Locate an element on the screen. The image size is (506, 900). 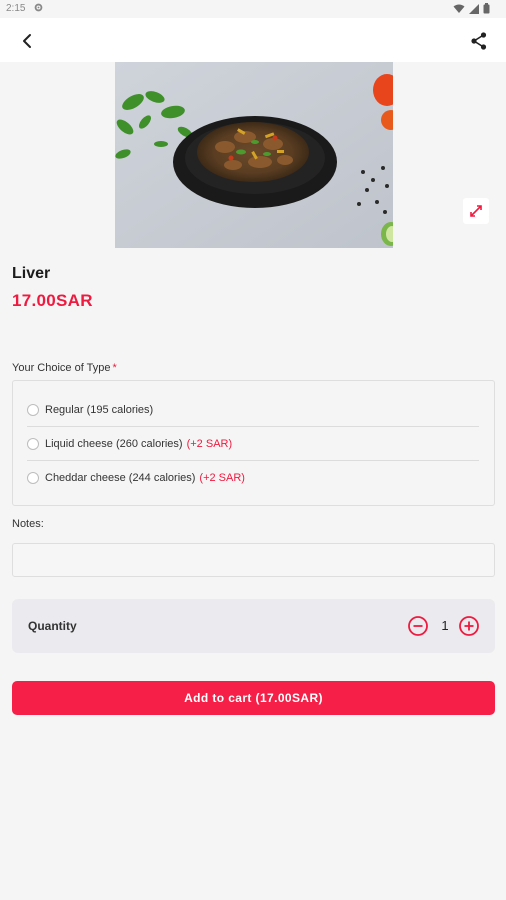
battery-icon is located at coordinates (486, 8).